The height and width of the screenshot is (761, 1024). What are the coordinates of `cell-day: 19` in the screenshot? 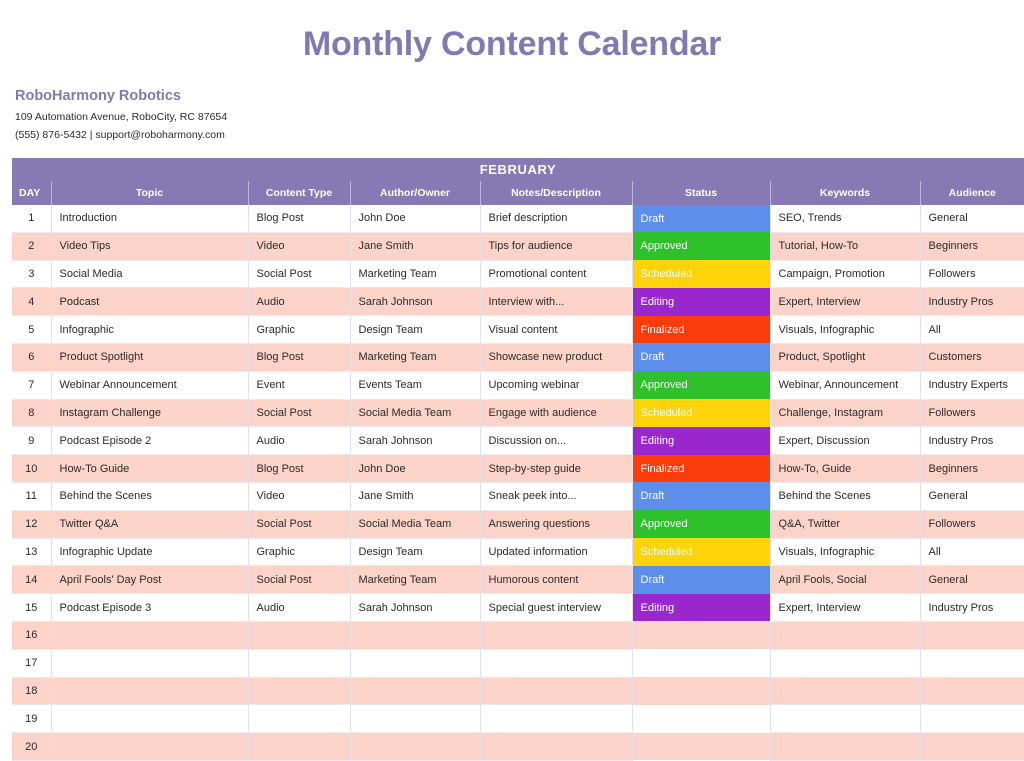 It's located at (32, 719).